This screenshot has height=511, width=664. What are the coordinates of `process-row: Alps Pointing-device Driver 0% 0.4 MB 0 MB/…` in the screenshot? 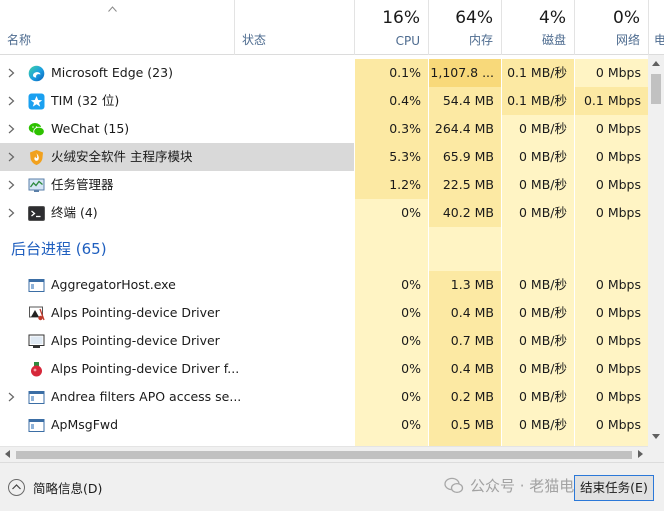 It's located at (324, 313).